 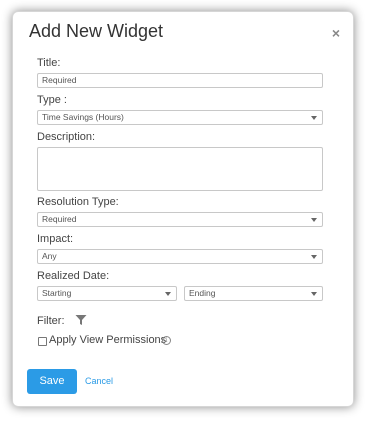 I want to click on starting-select: Starting, so click(x=107, y=293).